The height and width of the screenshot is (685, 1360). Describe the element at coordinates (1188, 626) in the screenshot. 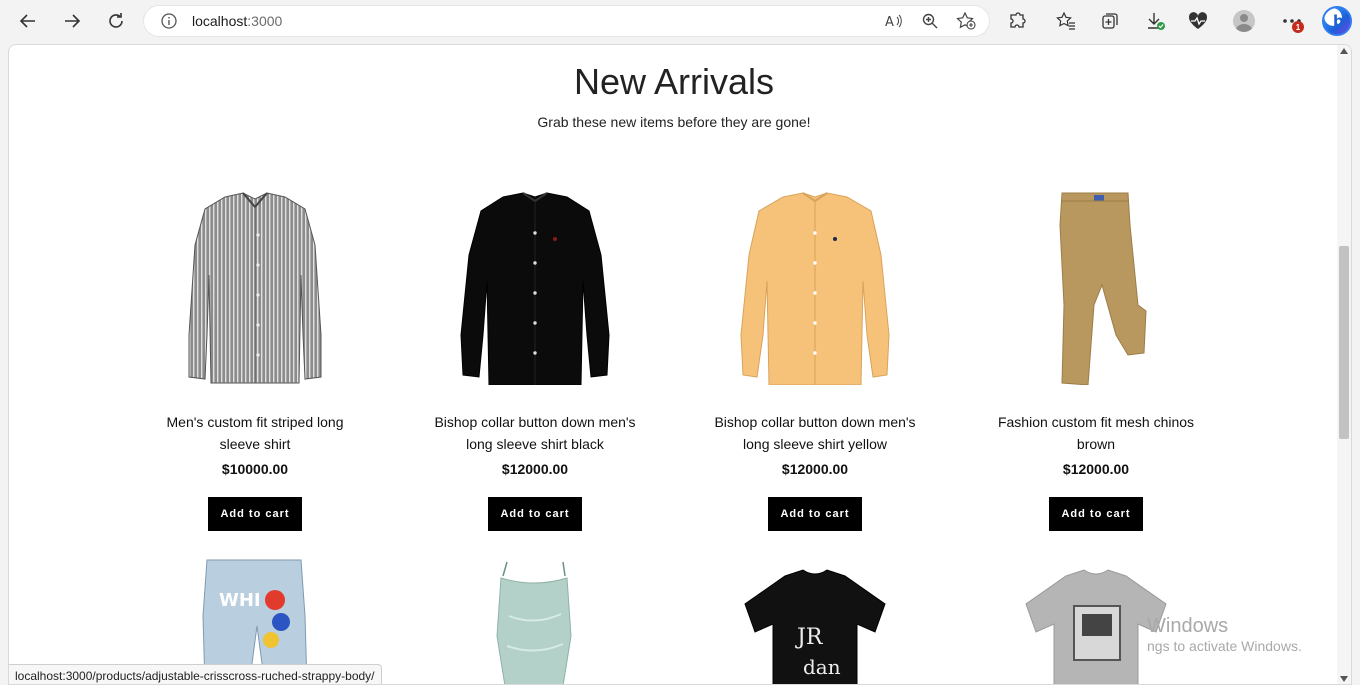

I see `watermark-line-1: Windows` at that location.